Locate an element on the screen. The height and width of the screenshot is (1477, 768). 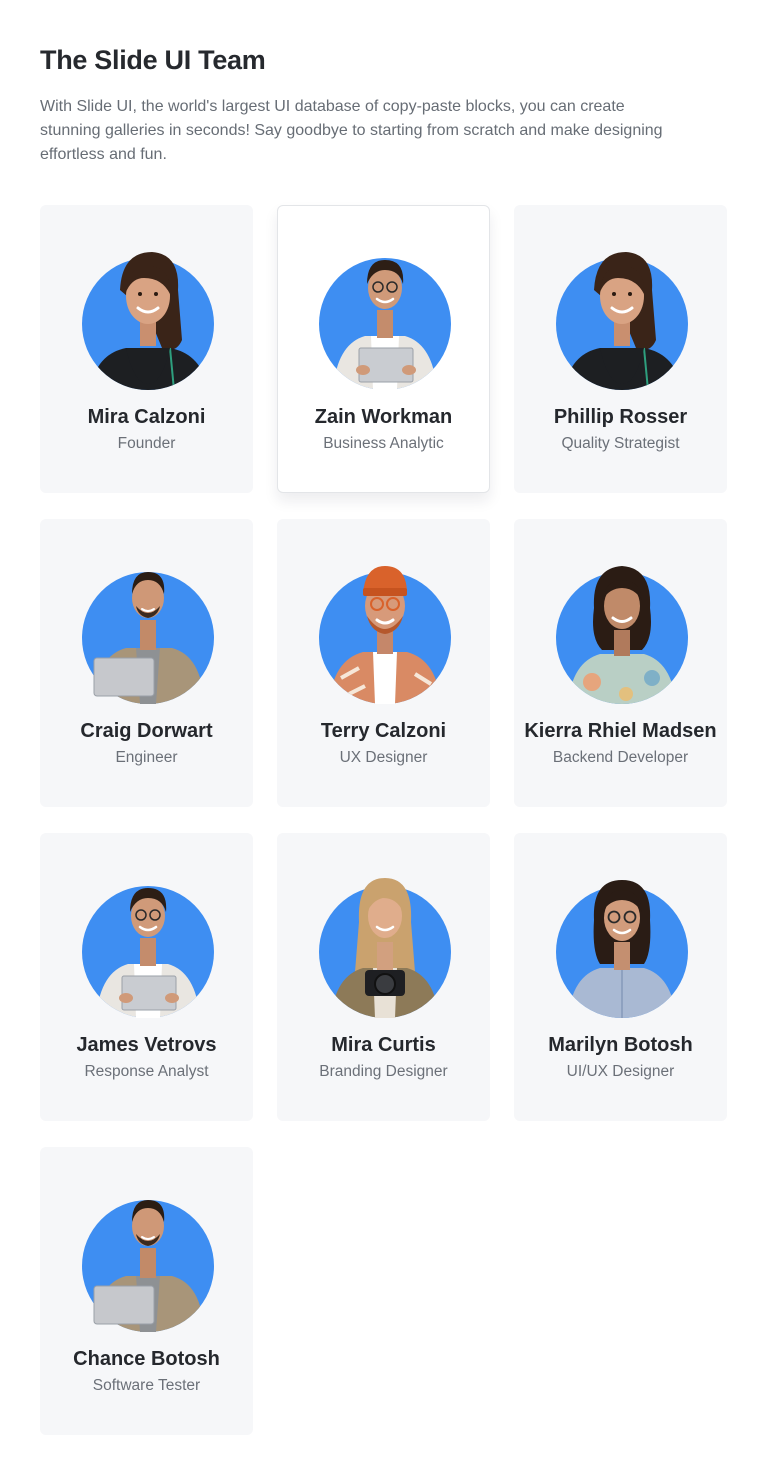
member-role: Branding Designer is located at coordinates (383, 1071).